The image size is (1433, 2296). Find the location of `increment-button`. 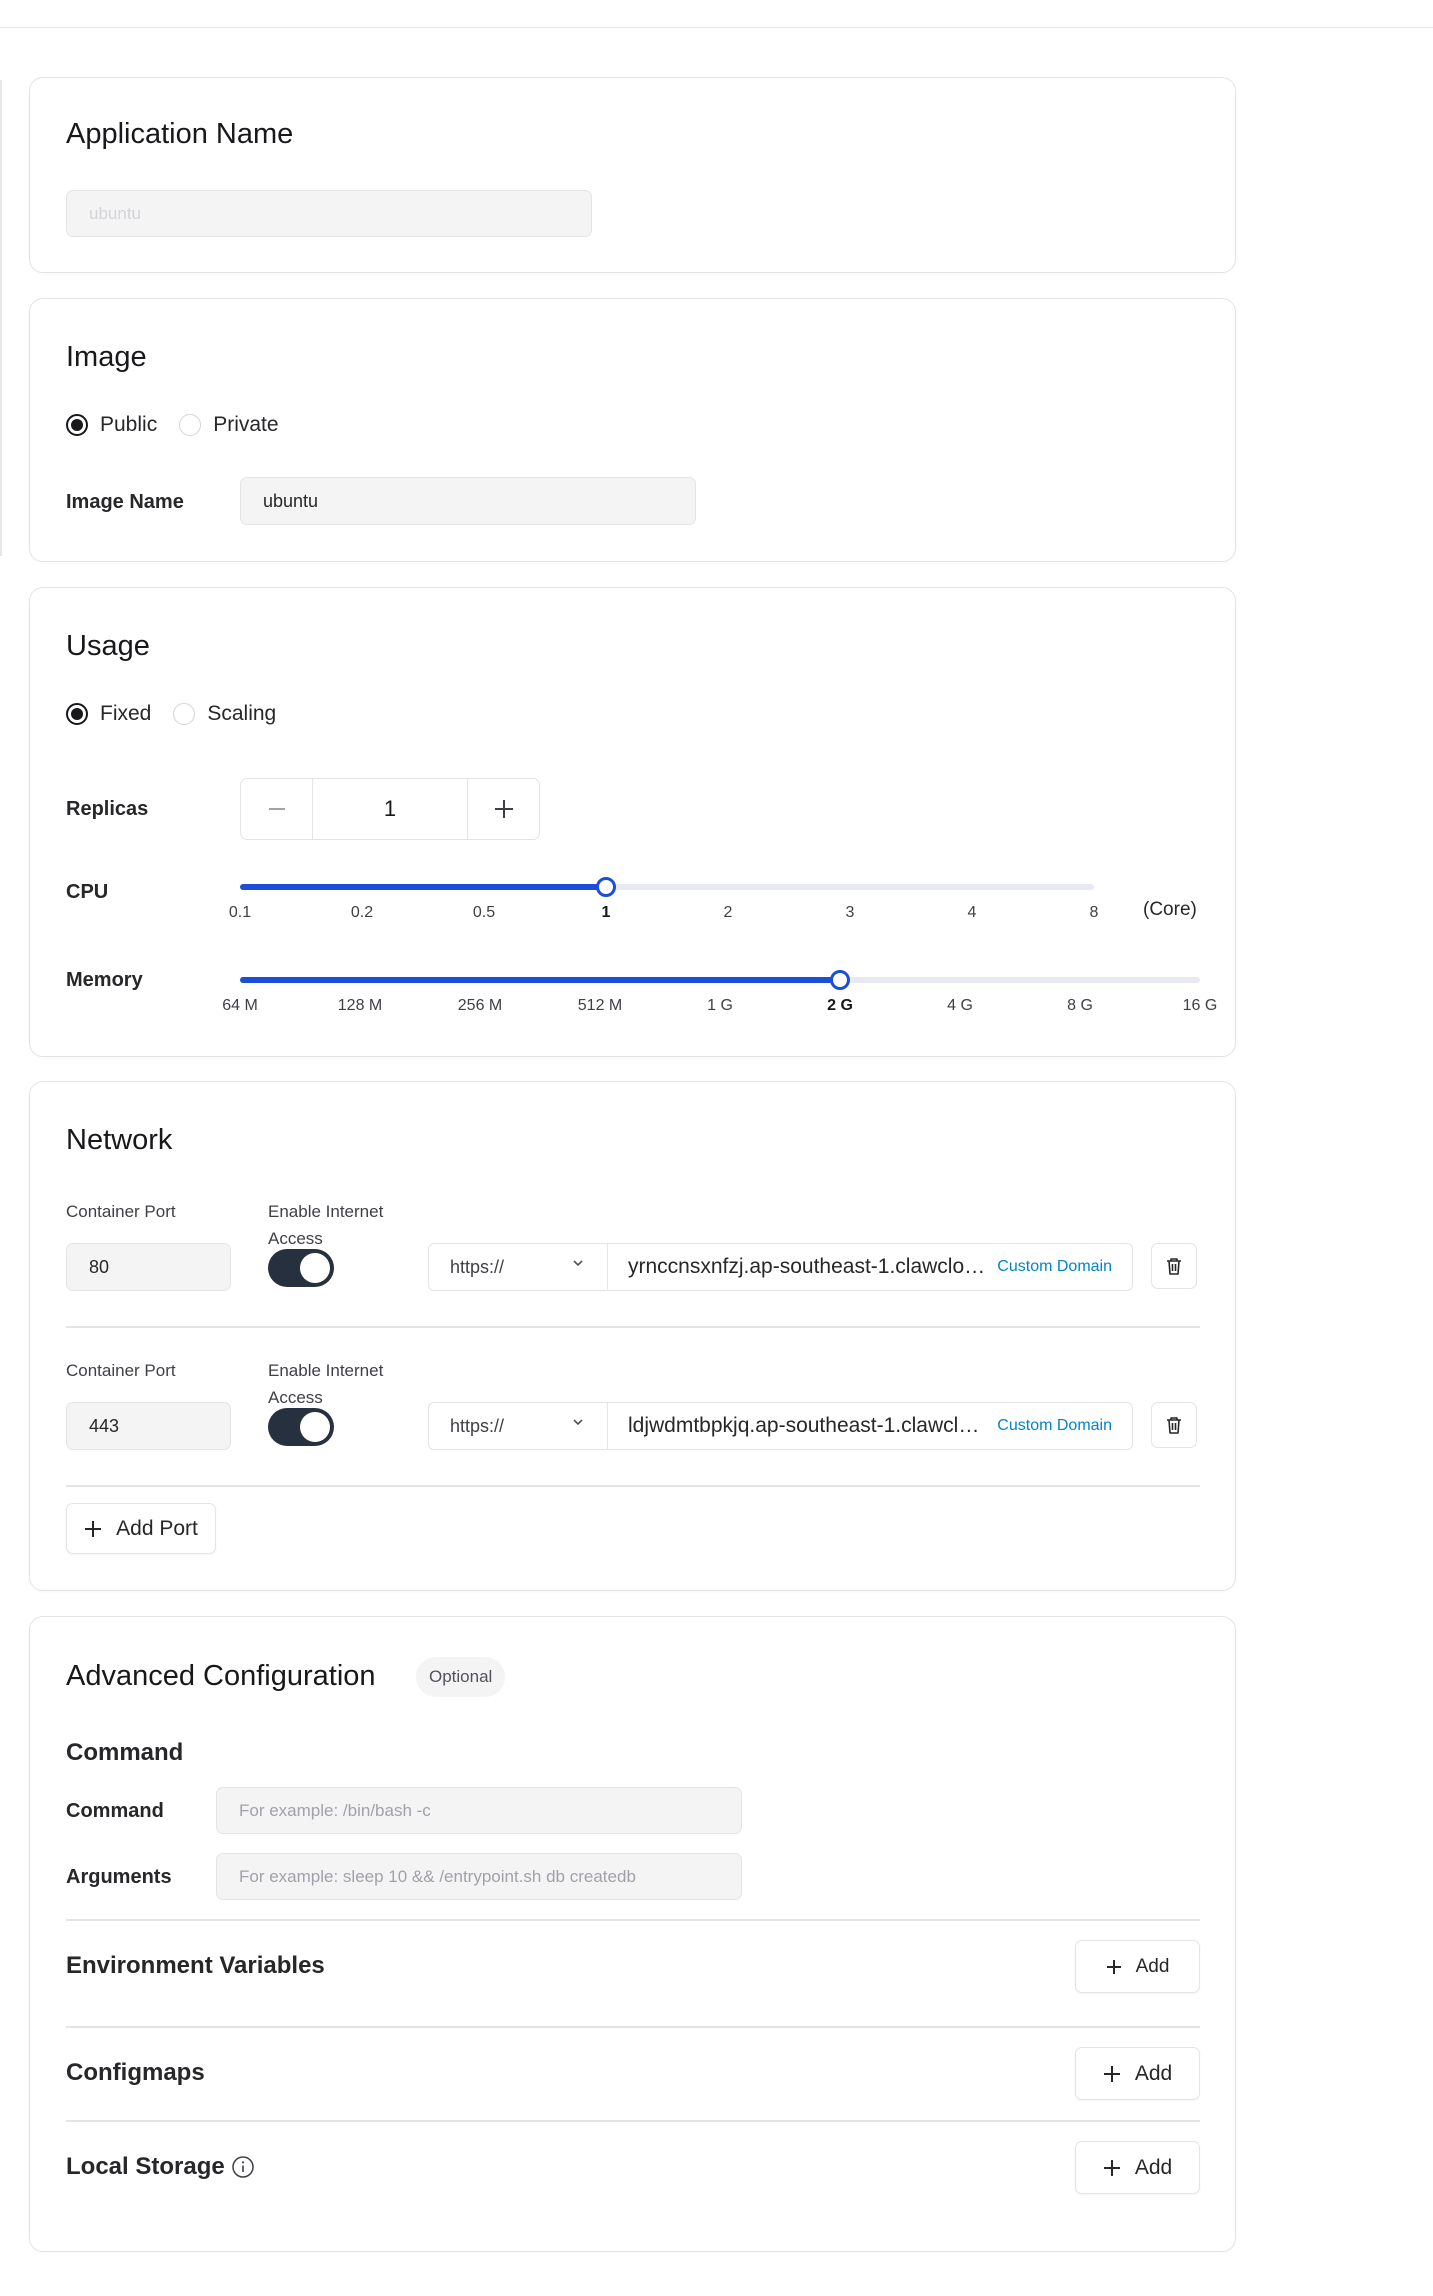

increment-button is located at coordinates (503, 809).